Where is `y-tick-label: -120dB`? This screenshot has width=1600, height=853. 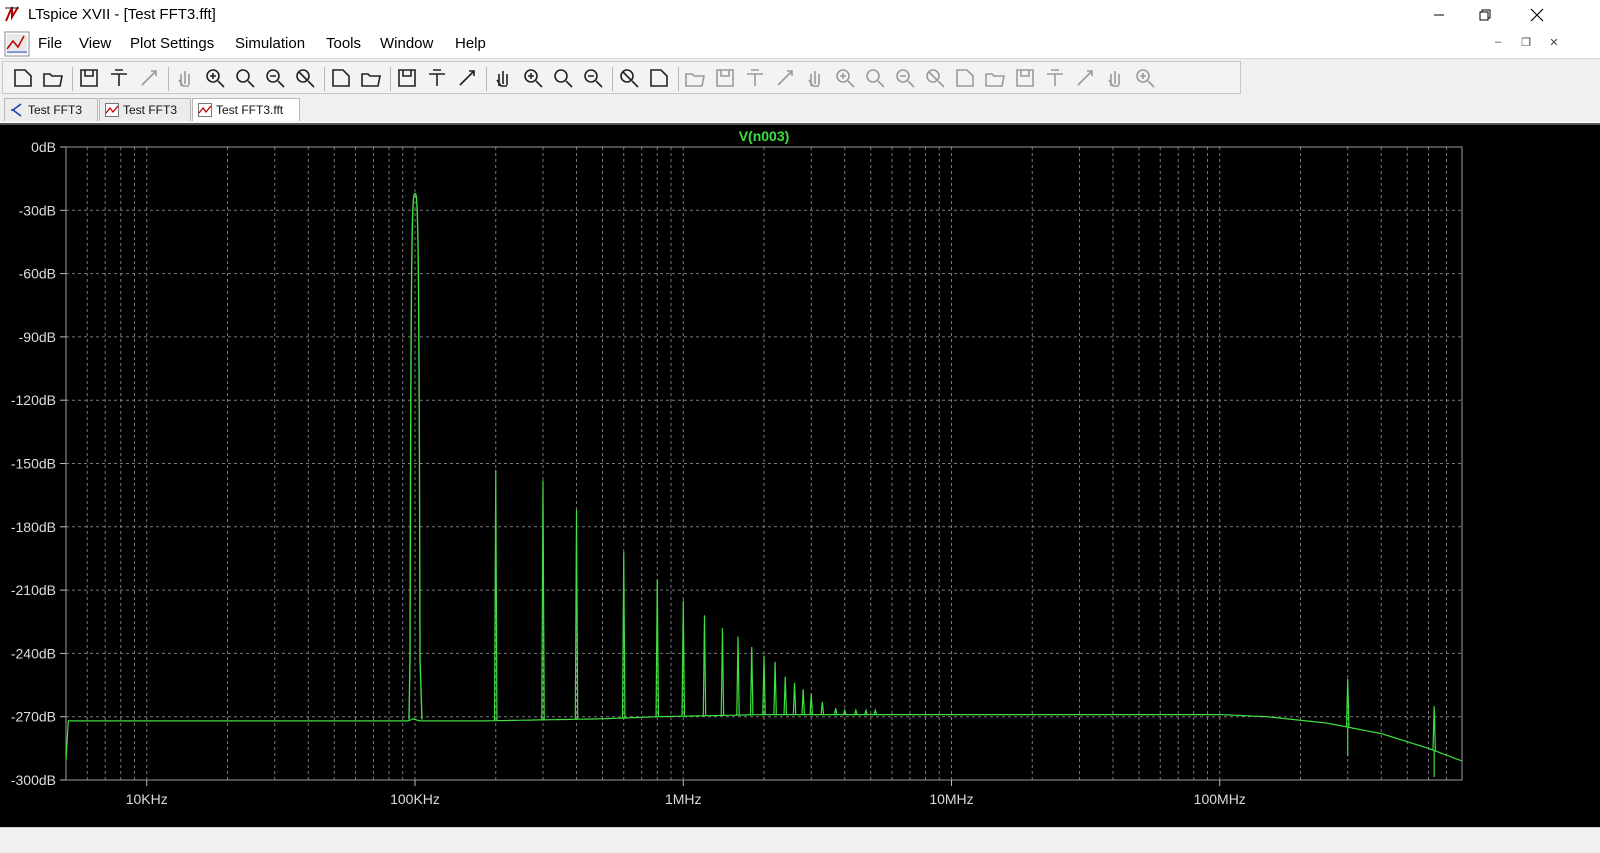 y-tick-label: -120dB is located at coordinates (33, 400).